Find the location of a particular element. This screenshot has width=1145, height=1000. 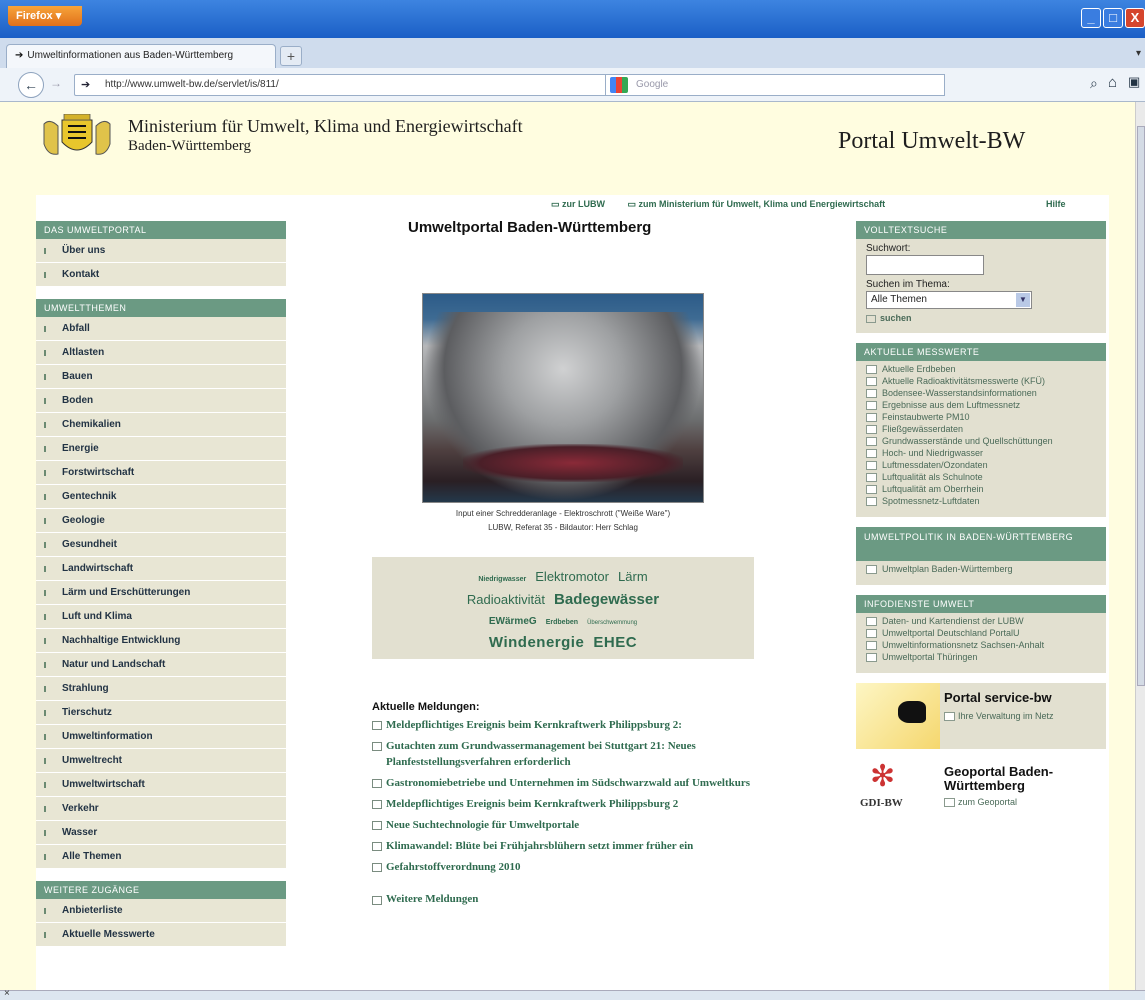

nav-item: Luft und Klima is located at coordinates (161, 617).